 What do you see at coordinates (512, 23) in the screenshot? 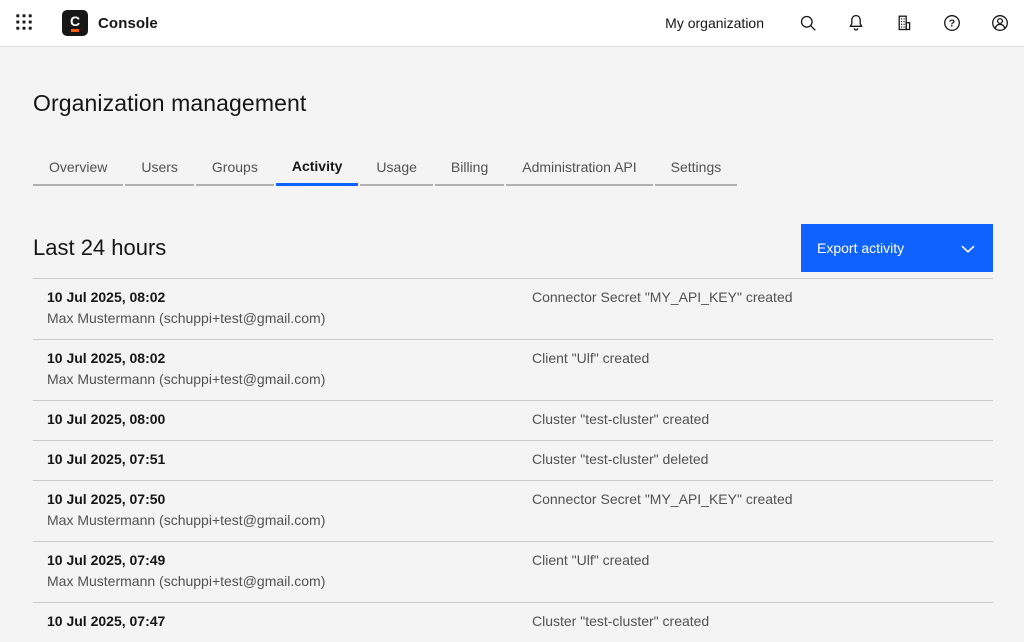
I see `top-header-bar: C Console My organization ?` at bounding box center [512, 23].